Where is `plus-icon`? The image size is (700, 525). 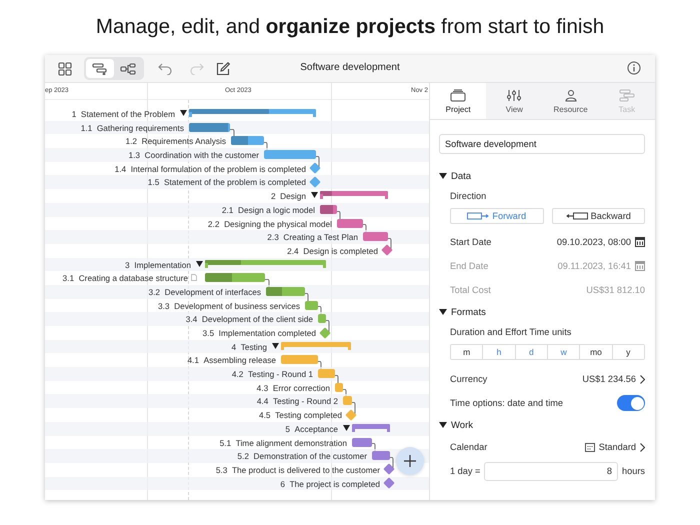
plus-icon is located at coordinates (410, 461).